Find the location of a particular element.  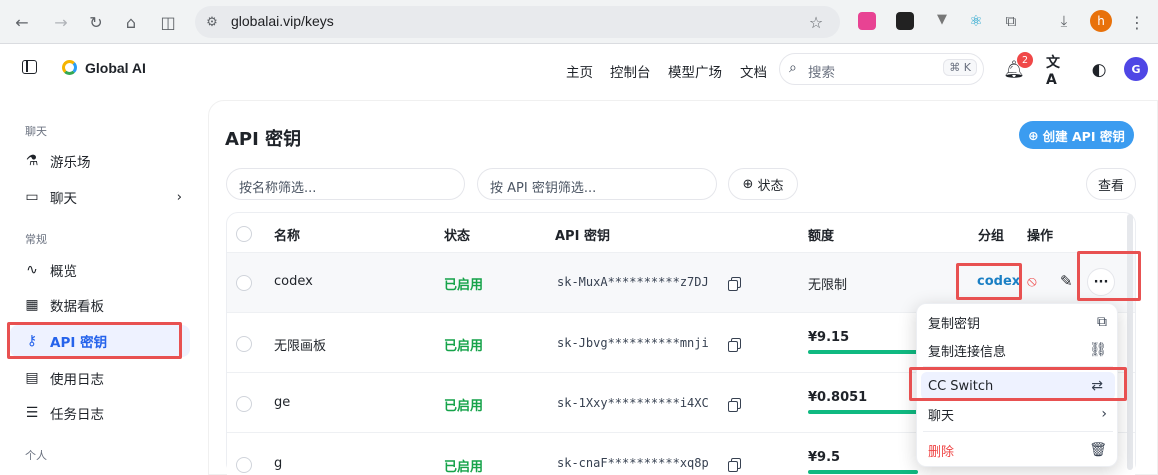

nav-home: 主页 is located at coordinates (579, 71).